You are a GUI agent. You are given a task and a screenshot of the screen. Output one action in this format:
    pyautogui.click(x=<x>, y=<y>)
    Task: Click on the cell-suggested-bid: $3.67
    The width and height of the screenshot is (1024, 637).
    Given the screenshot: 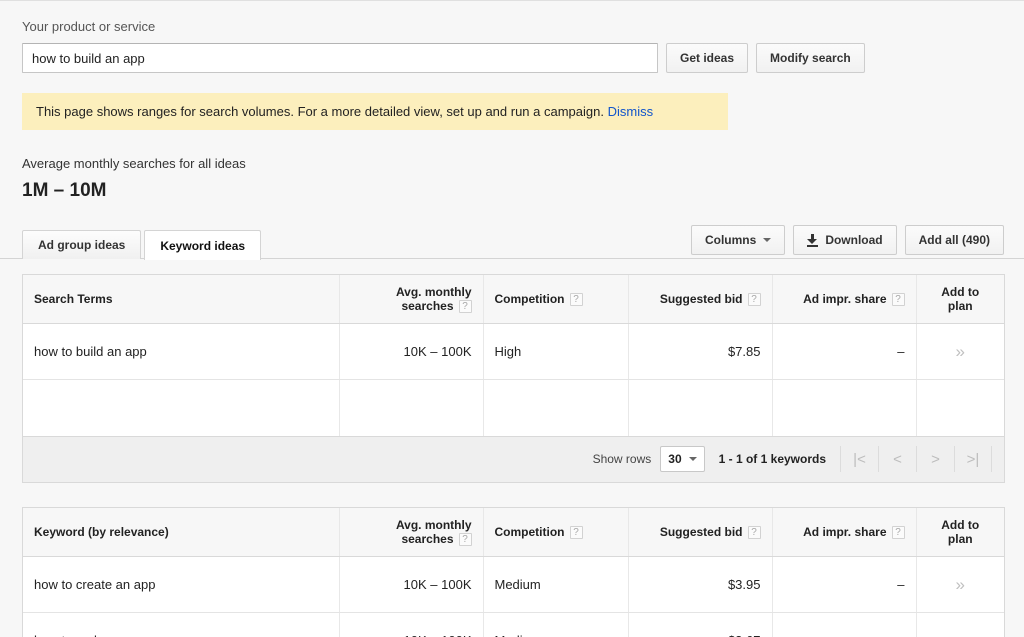 What is the action you would take?
    pyautogui.click(x=700, y=624)
    